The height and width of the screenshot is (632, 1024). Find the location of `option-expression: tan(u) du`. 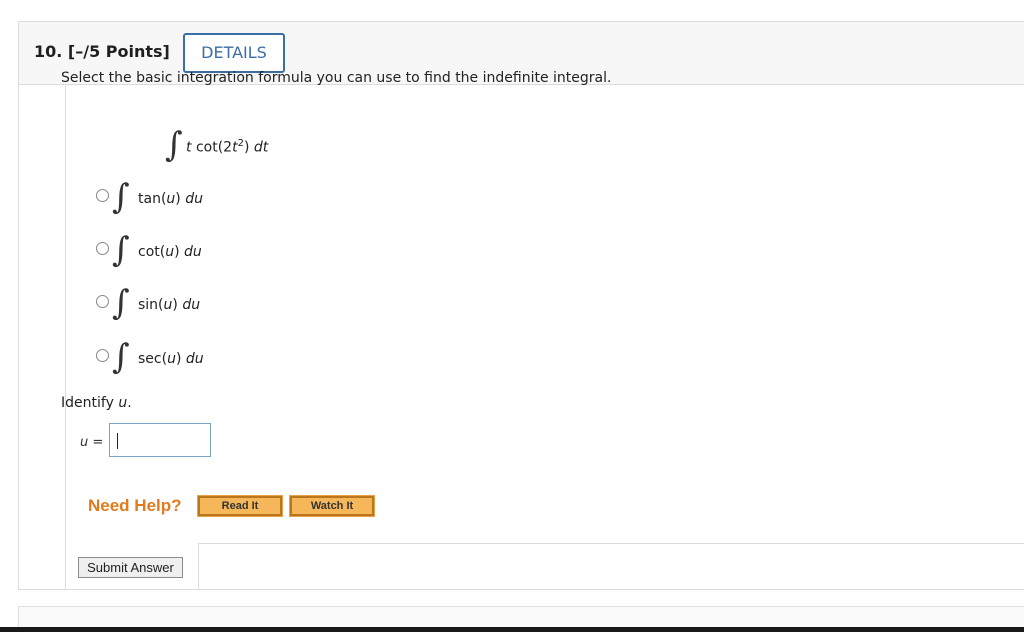

option-expression: tan(u) du is located at coordinates (170, 199).